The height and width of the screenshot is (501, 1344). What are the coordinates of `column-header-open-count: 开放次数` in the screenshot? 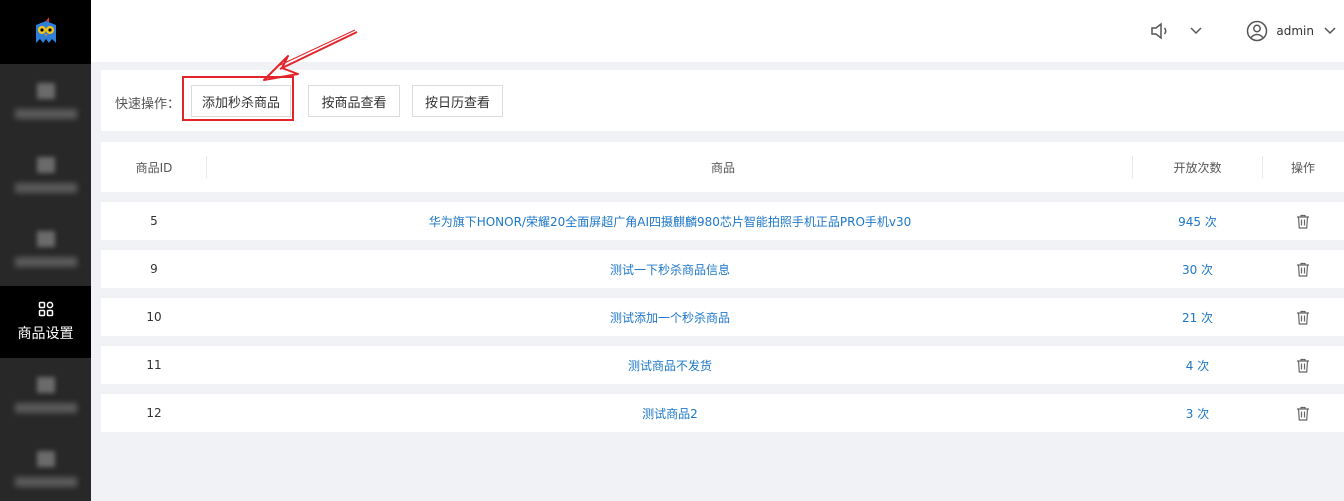 It's located at (1197, 167).